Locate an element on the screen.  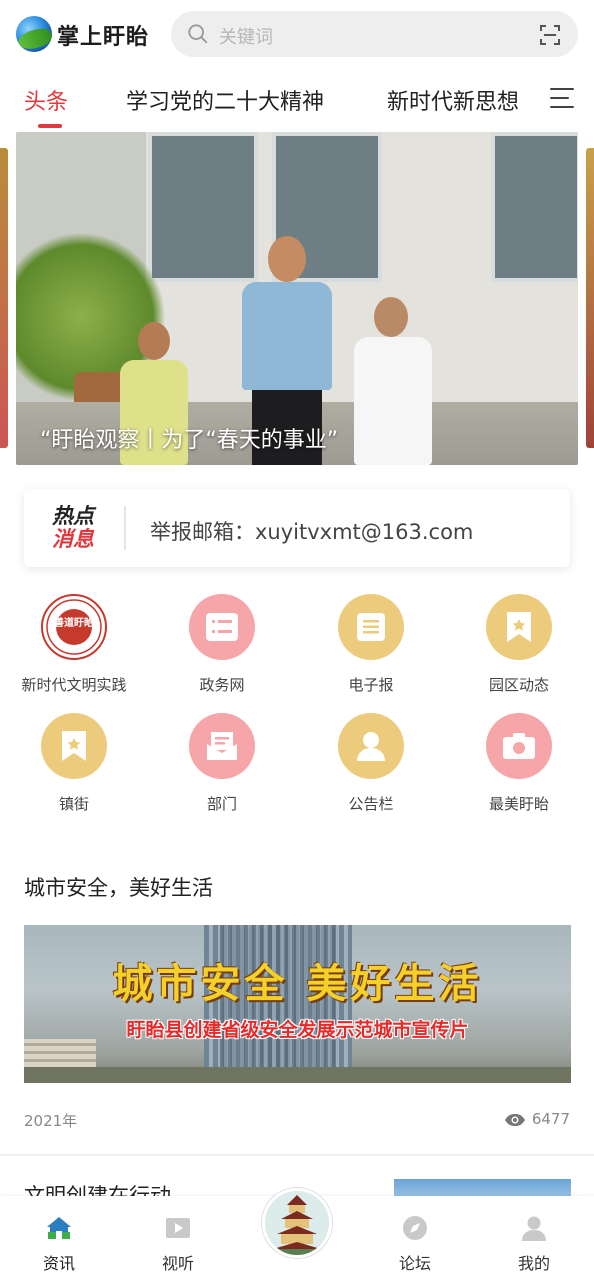
pagoda-icon is located at coordinates (297, 1223).